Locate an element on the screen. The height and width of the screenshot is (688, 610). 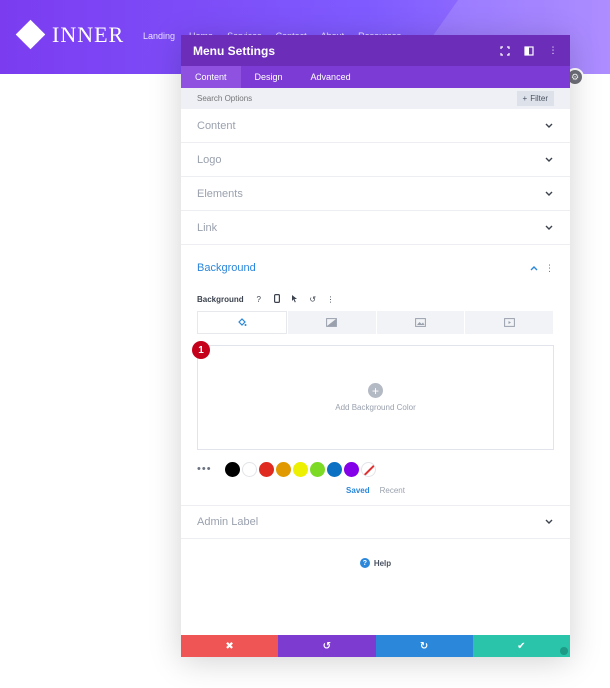
section-label: Content is located at coordinates (216, 125).